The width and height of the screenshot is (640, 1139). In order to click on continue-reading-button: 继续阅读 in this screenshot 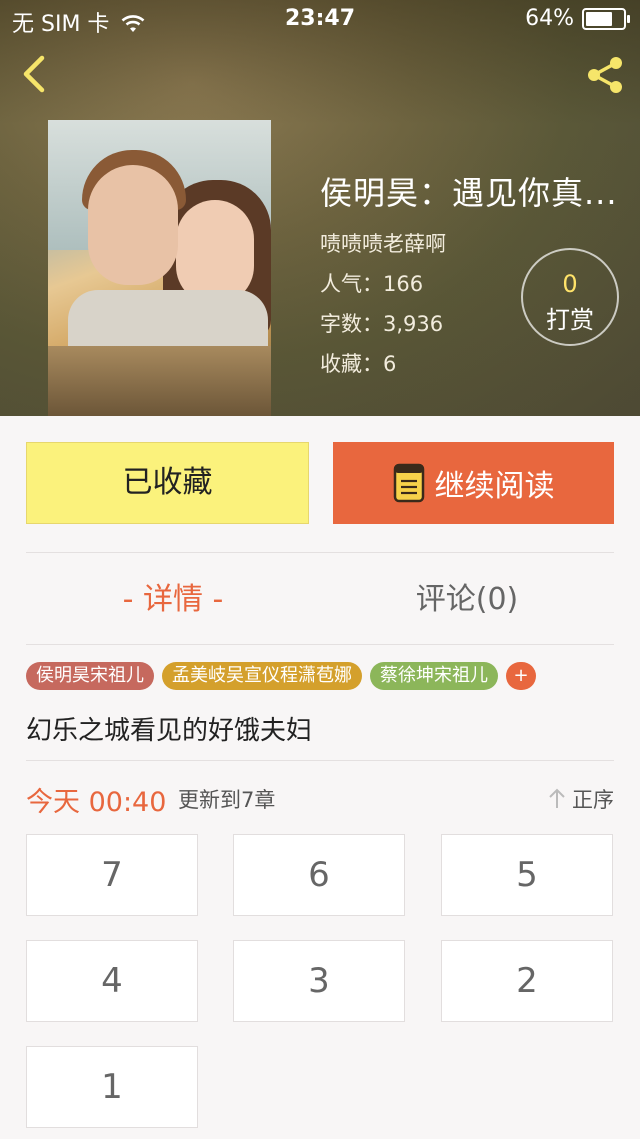, I will do `click(473, 483)`.